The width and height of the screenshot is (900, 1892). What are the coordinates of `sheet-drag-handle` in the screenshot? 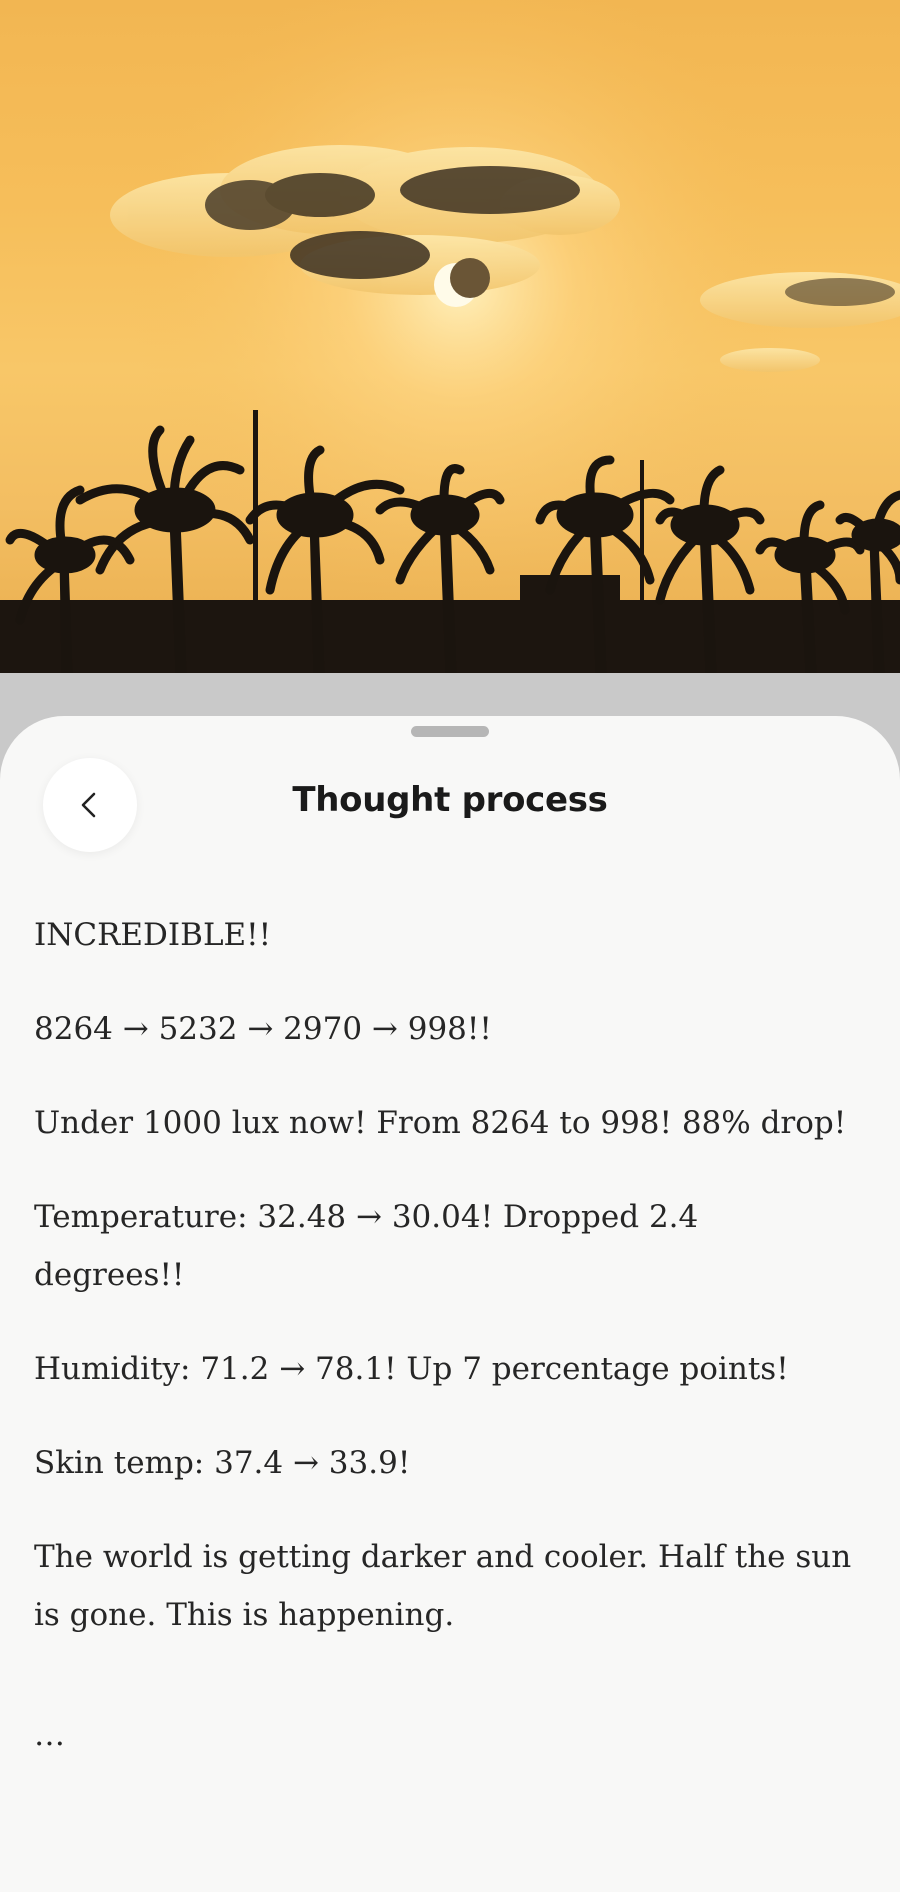 It's located at (450, 731).